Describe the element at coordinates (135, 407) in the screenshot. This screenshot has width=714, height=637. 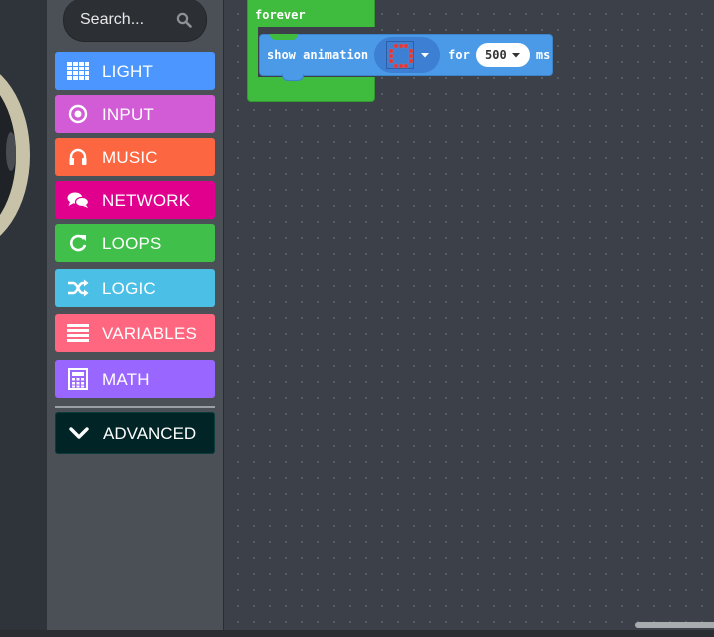
I see `toolbox-divider` at that location.